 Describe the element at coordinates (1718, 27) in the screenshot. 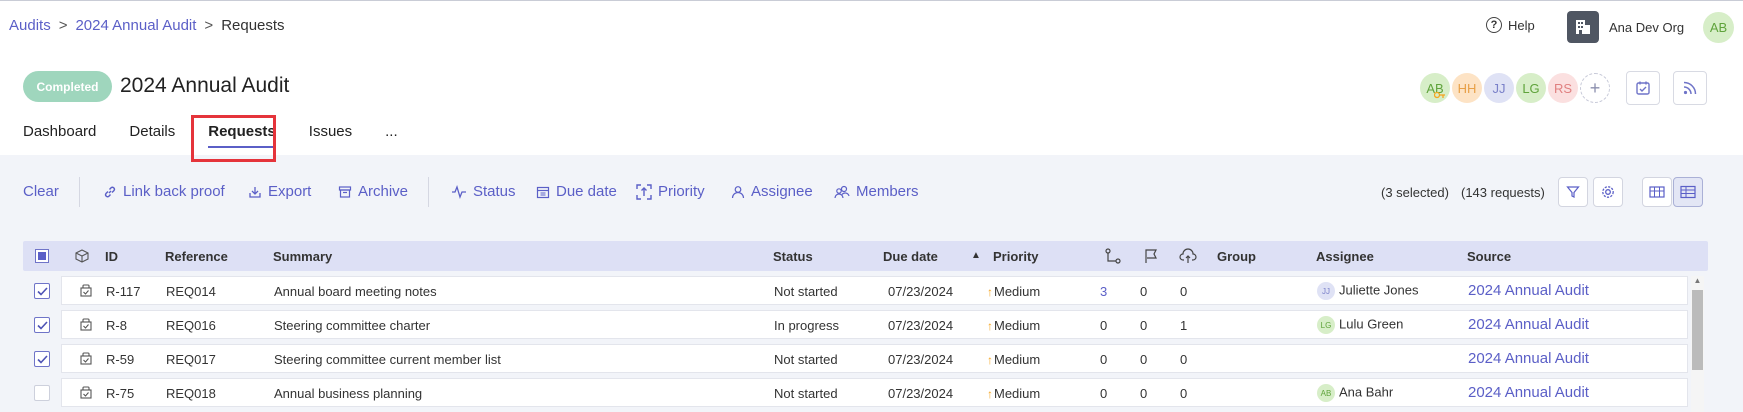

I see `user-avatar: AB` at that location.